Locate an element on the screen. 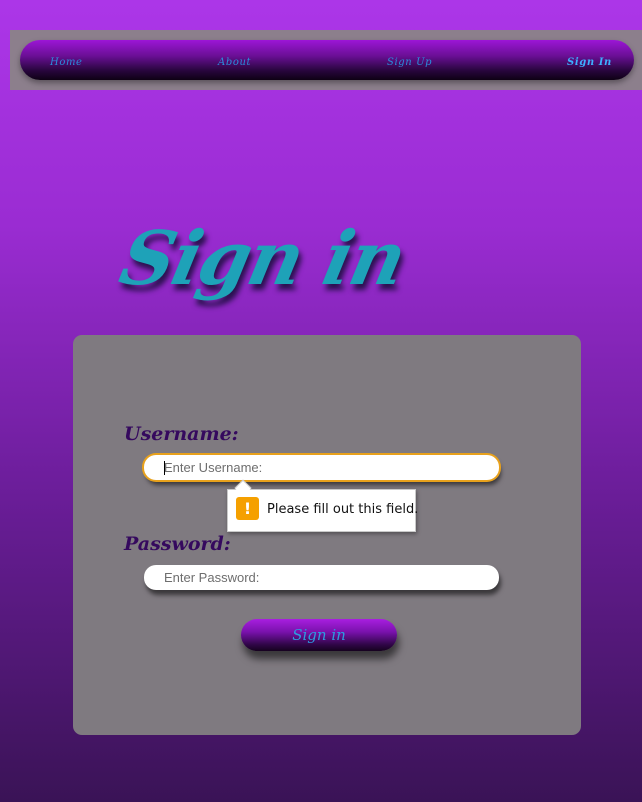 The image size is (642, 802). password-label: Password: is located at coordinates (177, 544).